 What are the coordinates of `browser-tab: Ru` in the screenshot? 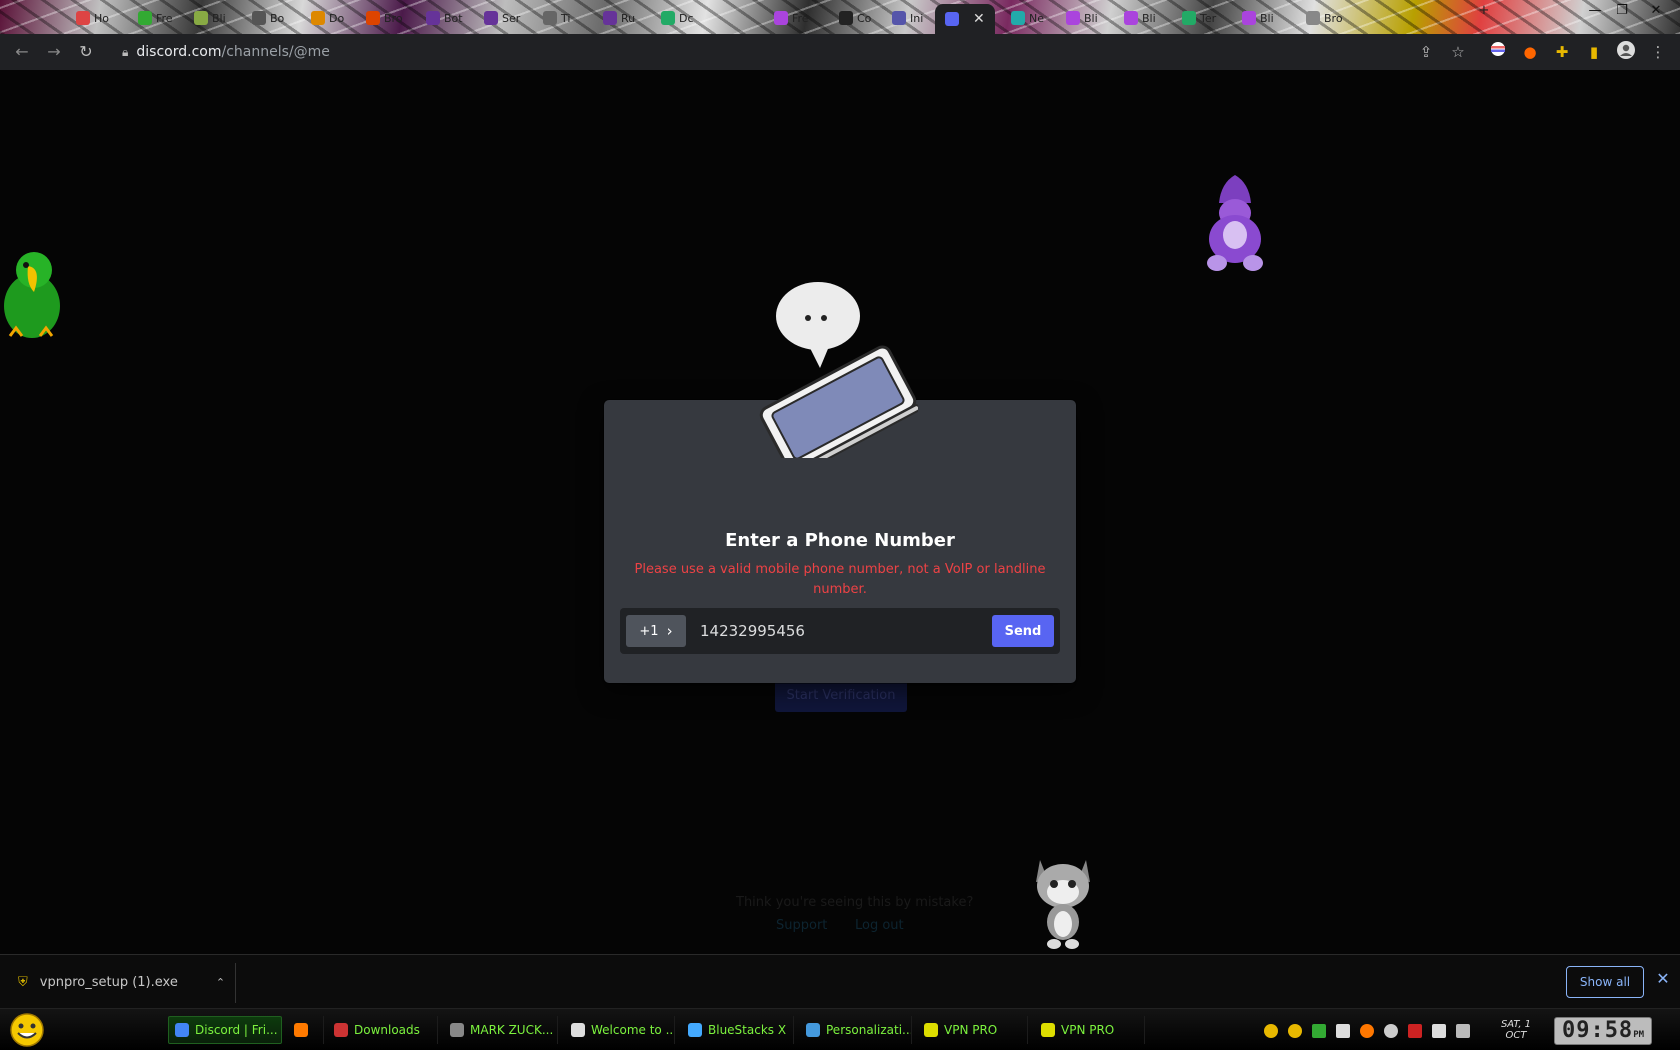 It's located at (619, 18).